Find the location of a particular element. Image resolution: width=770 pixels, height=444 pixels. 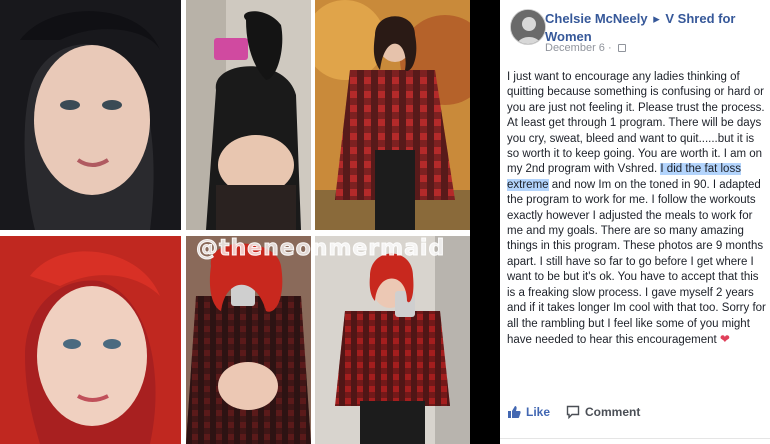

post-actions: Like Comment is located at coordinates (637, 412).